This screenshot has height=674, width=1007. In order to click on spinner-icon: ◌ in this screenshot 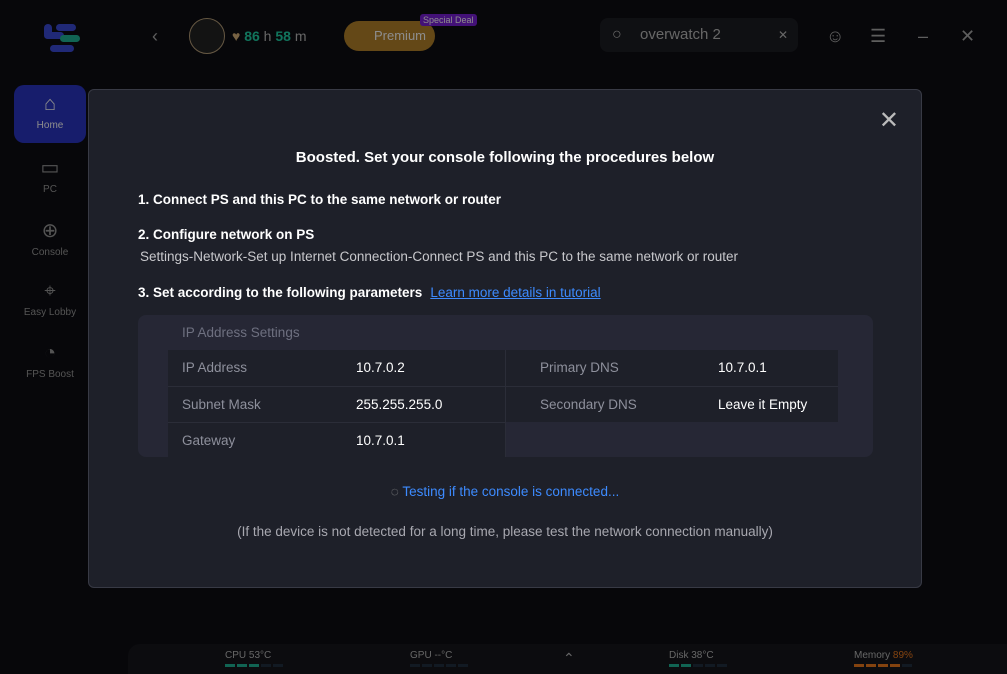, I will do `click(394, 491)`.